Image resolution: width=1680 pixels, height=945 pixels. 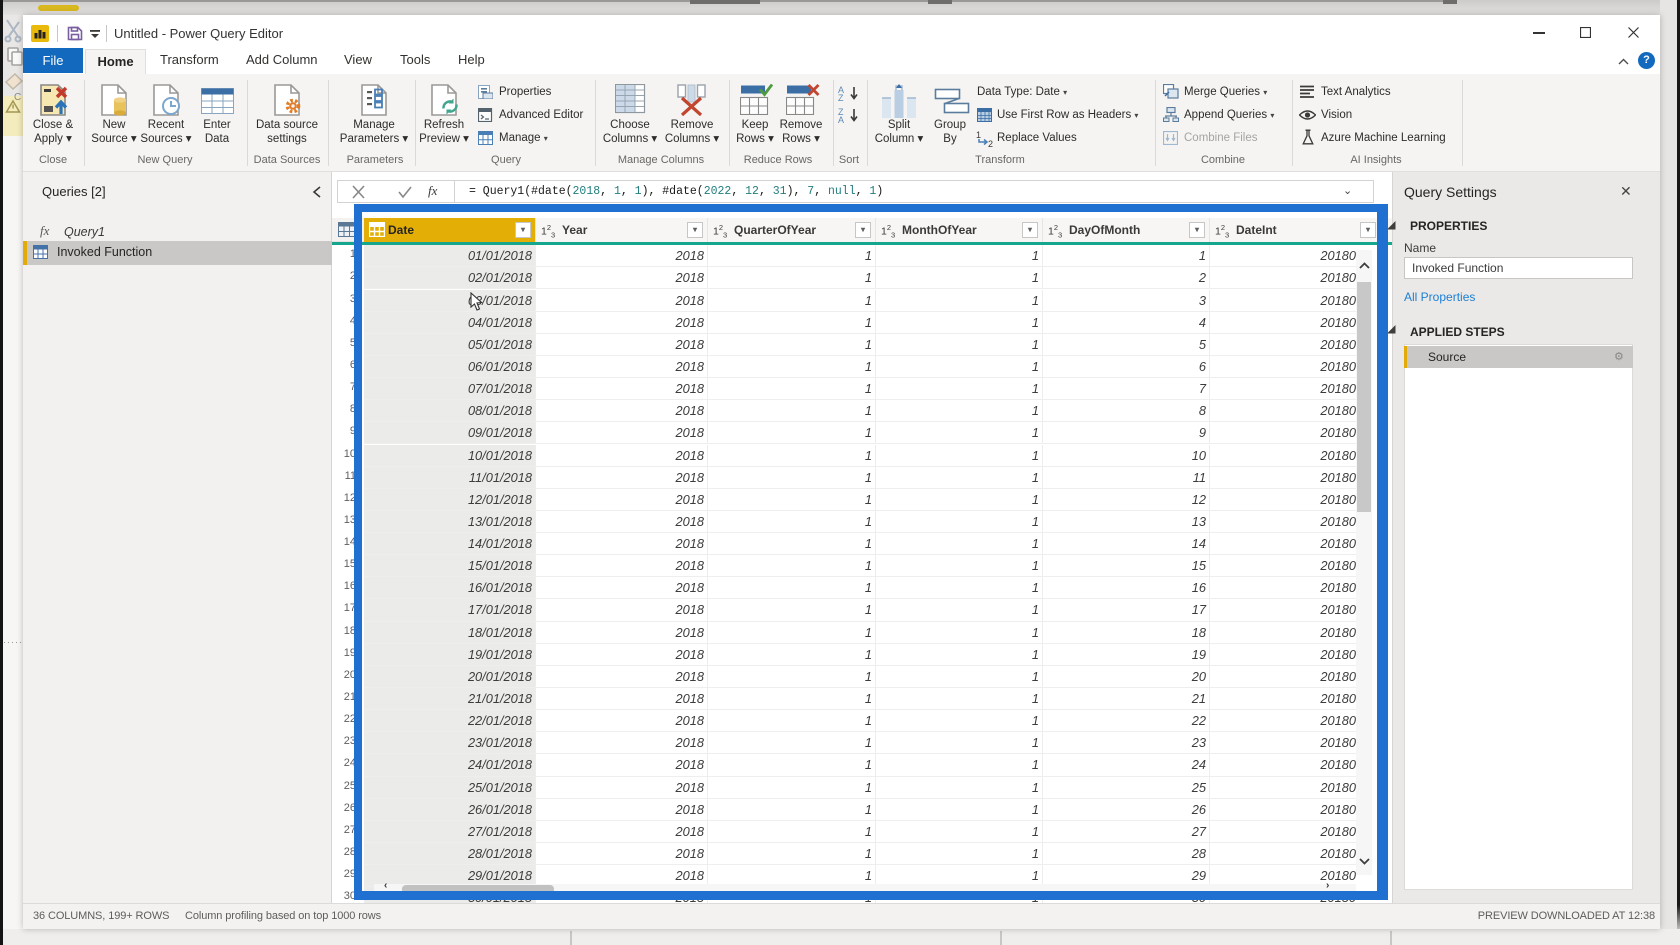 What do you see at coordinates (841, 98) in the screenshot?
I see `svg-text: Z` at bounding box center [841, 98].